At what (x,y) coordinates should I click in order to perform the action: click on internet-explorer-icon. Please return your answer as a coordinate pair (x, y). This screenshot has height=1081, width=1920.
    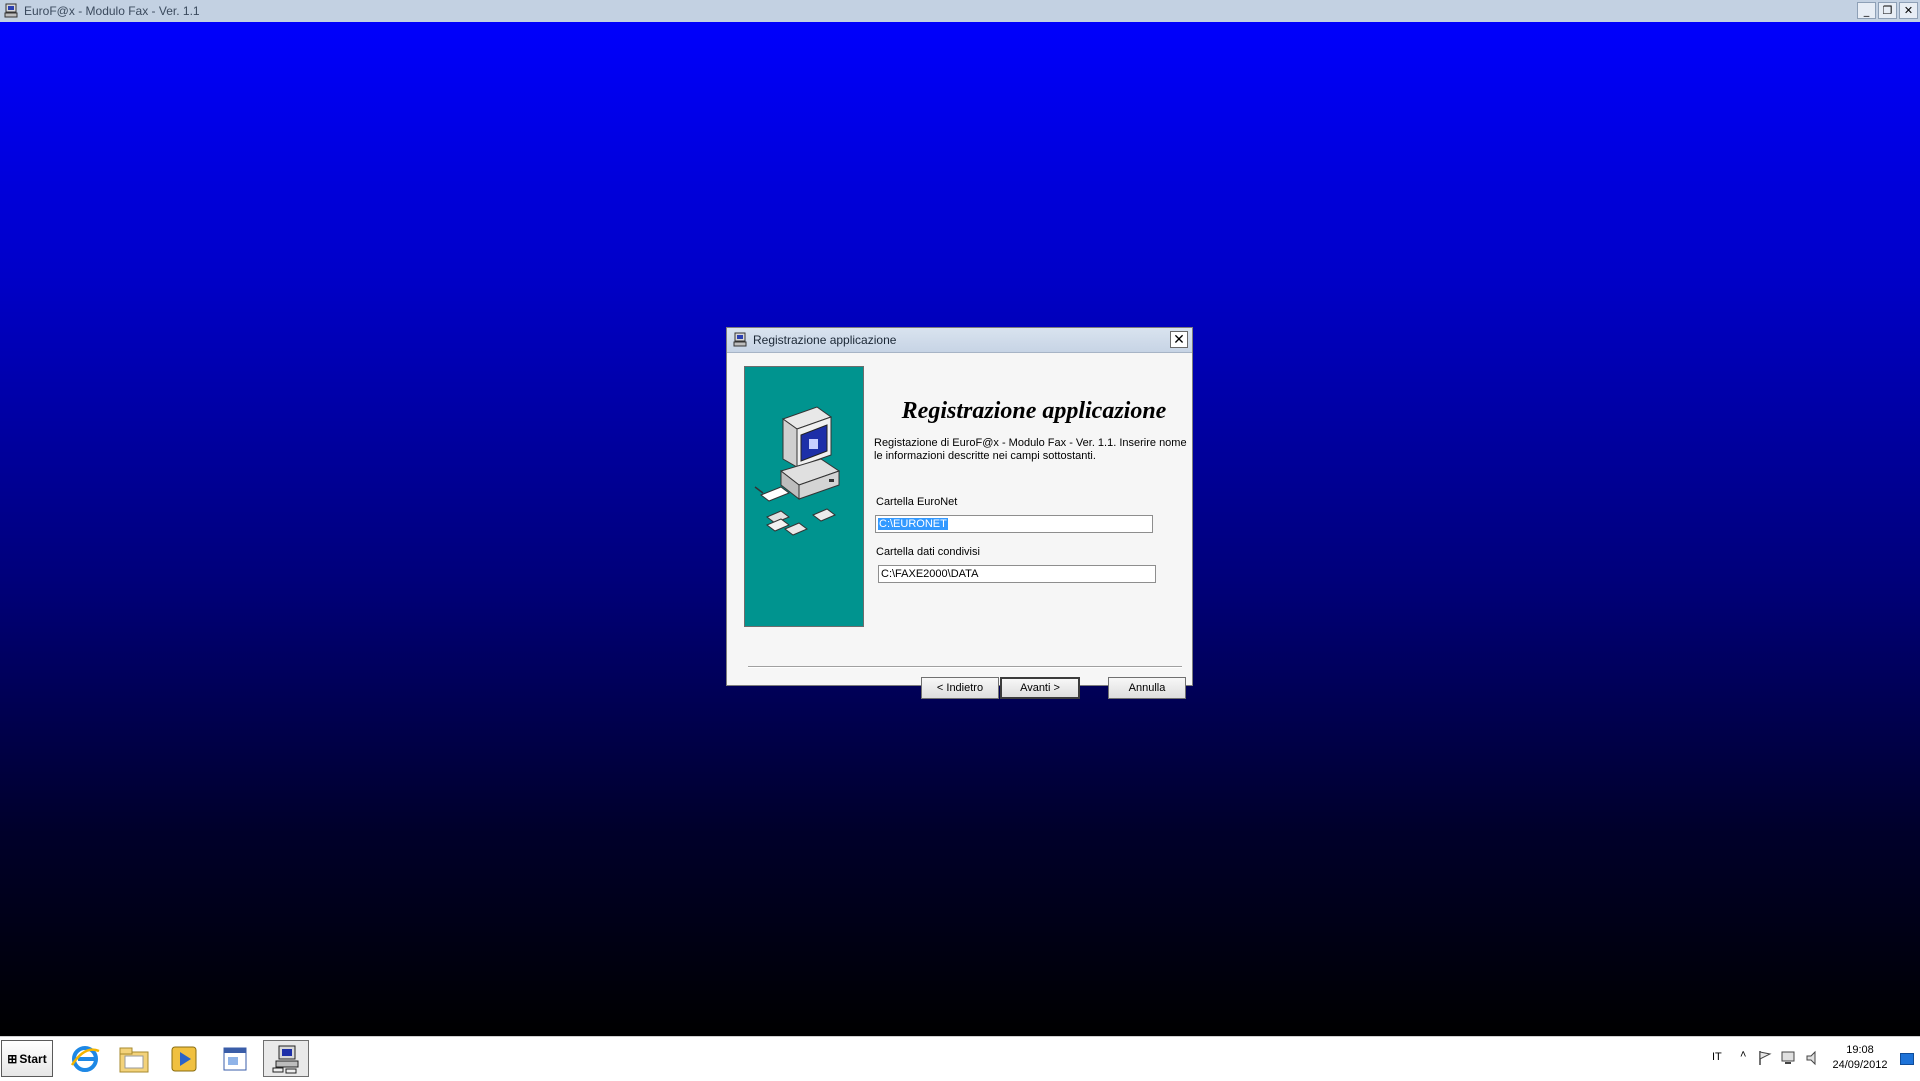
    Looking at the image, I should click on (85, 1058).